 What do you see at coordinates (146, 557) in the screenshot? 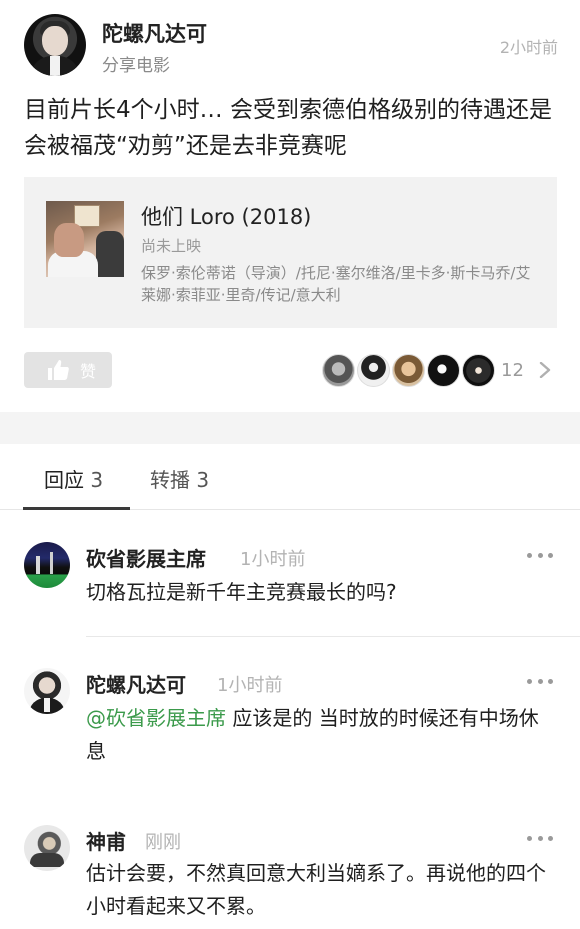
I see `commenter-name: 砍省影展主席` at bounding box center [146, 557].